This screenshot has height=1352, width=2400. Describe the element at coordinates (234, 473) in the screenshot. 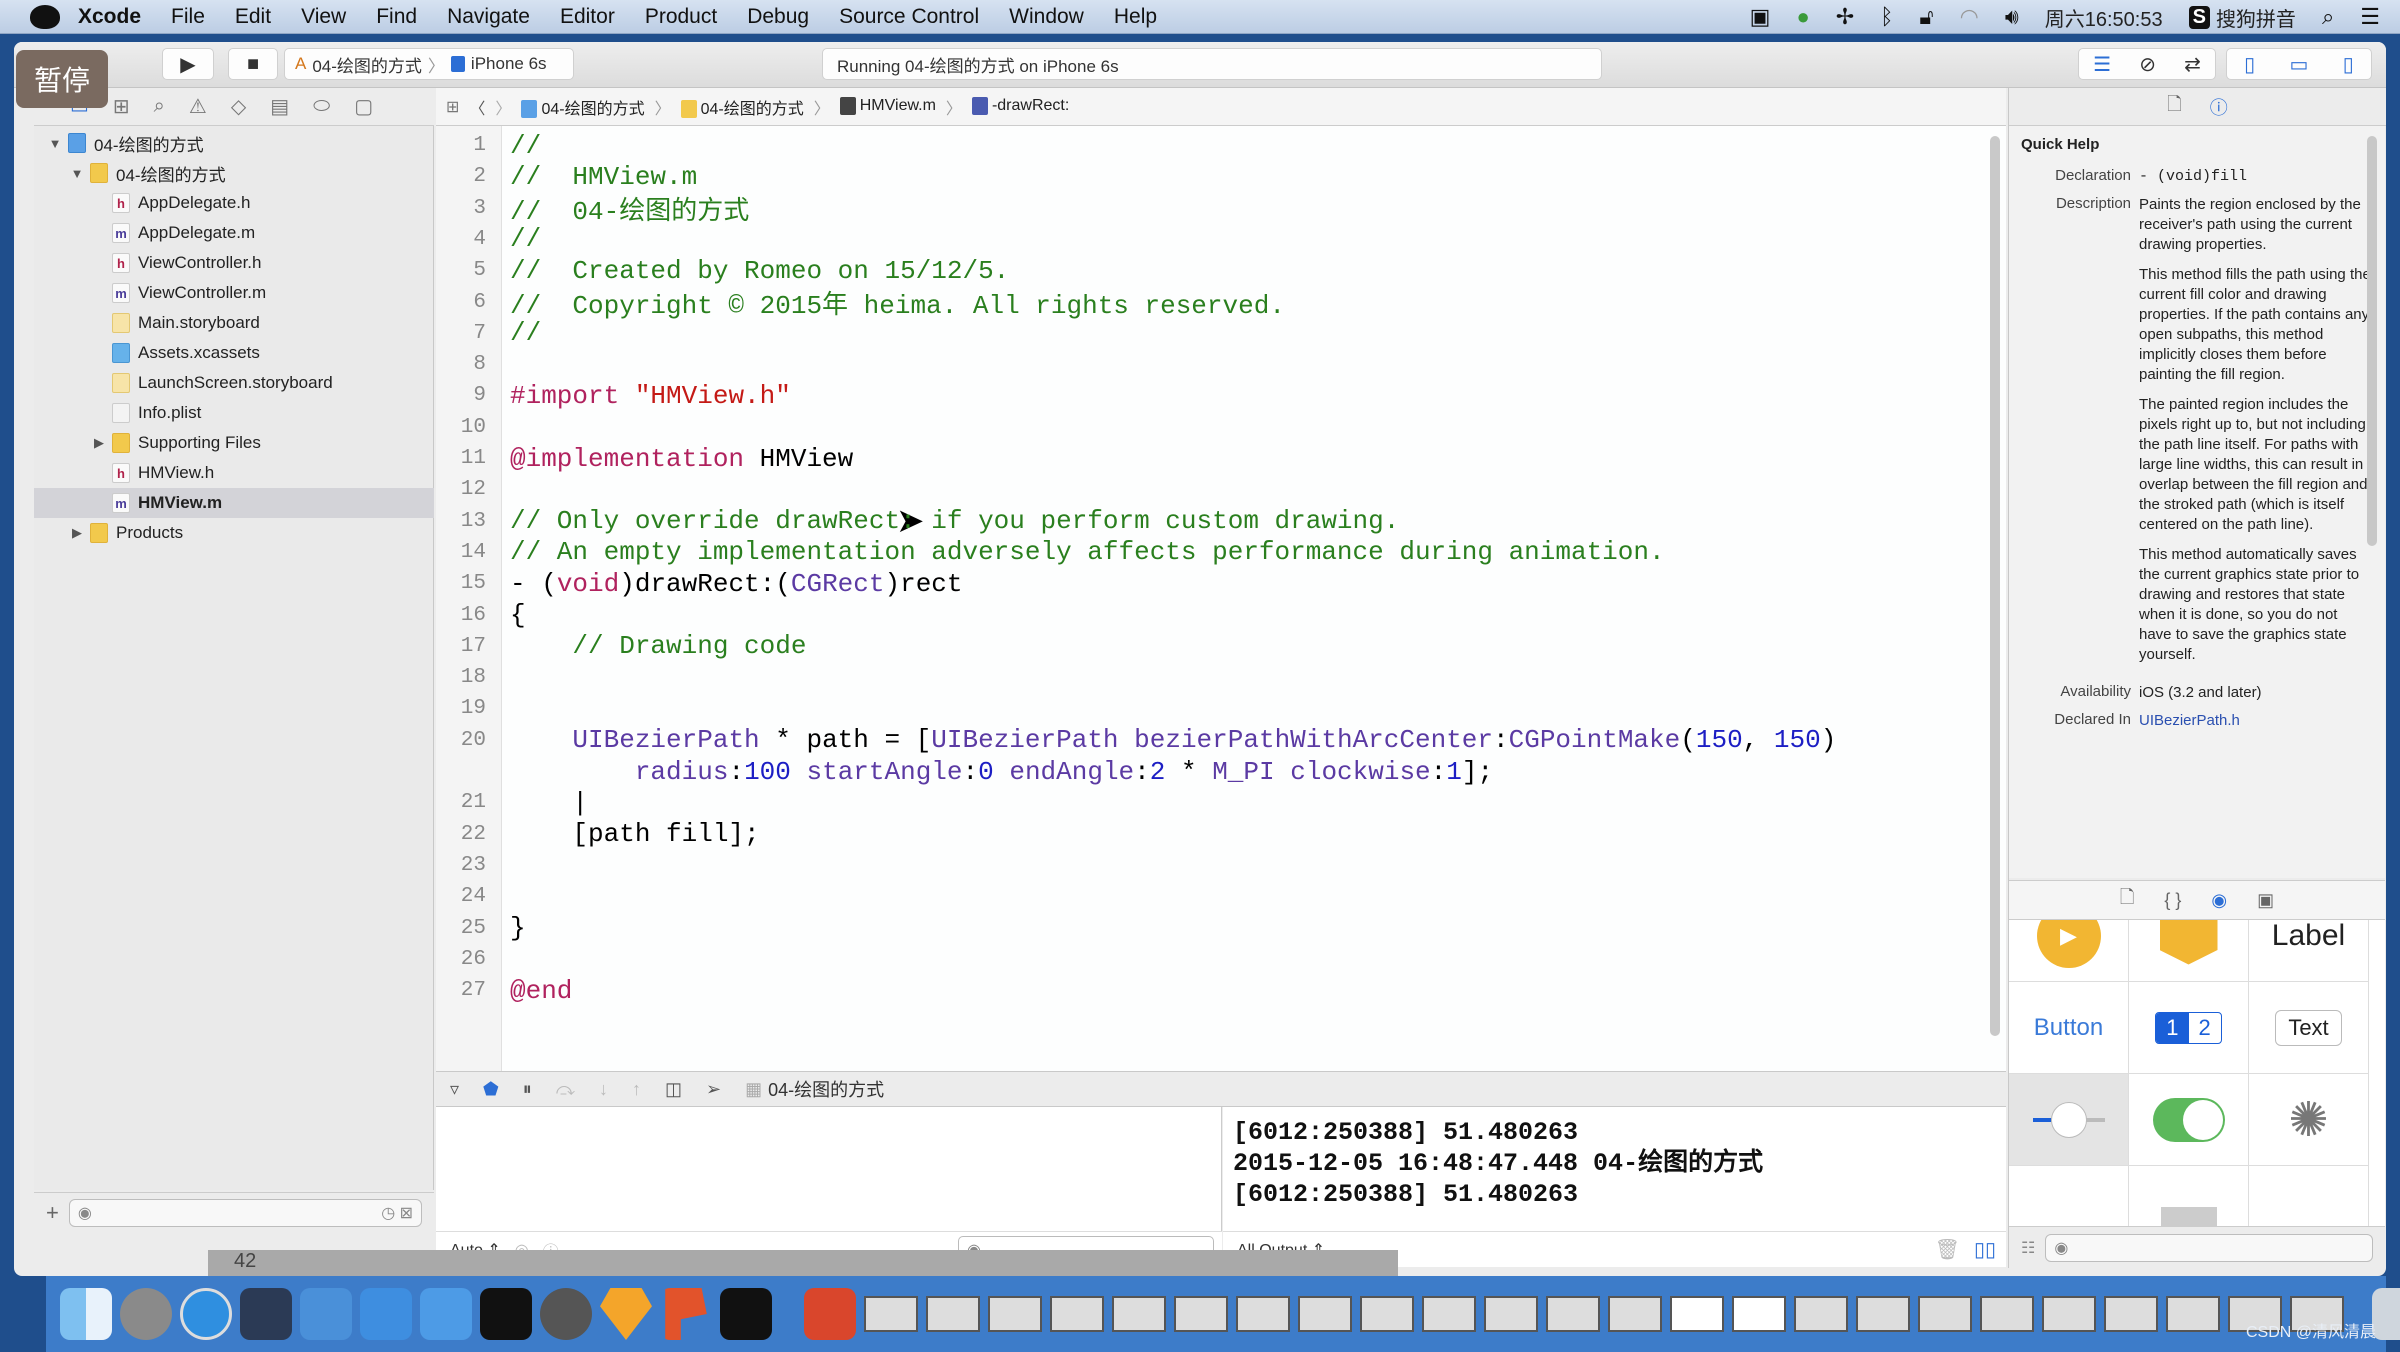

I see `tree-item: h HMView.h` at that location.